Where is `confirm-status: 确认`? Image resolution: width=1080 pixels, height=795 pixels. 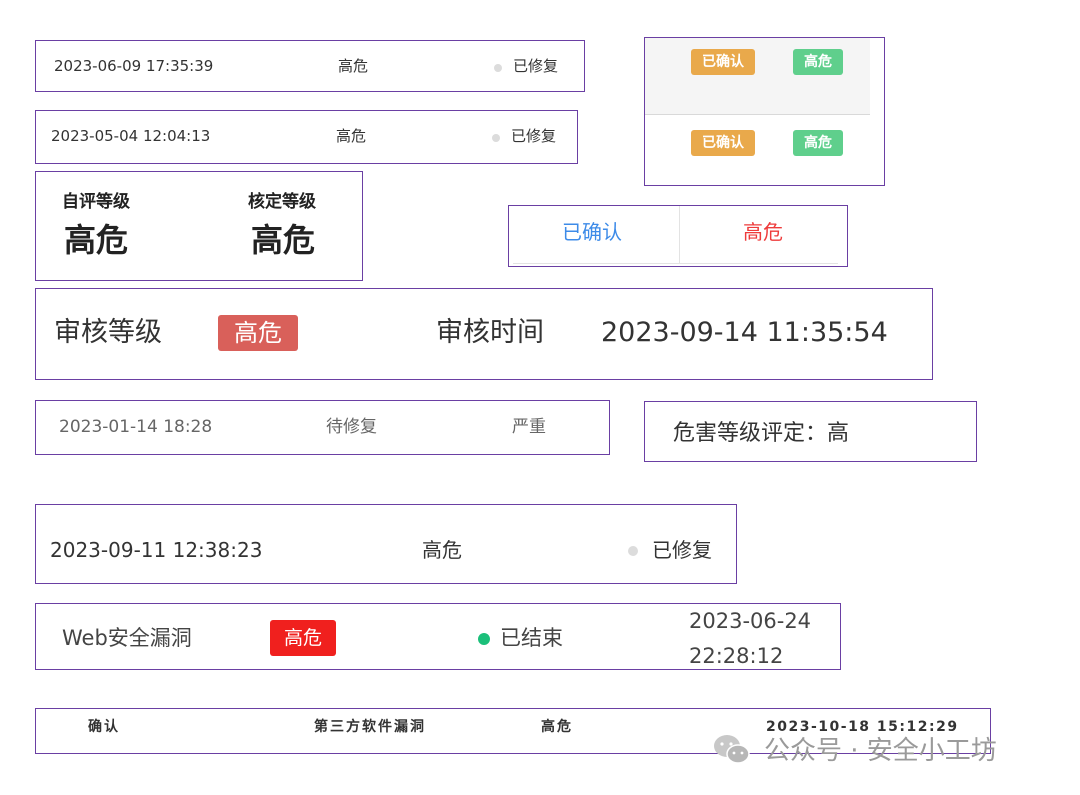
confirm-status: 确认 is located at coordinates (104, 727).